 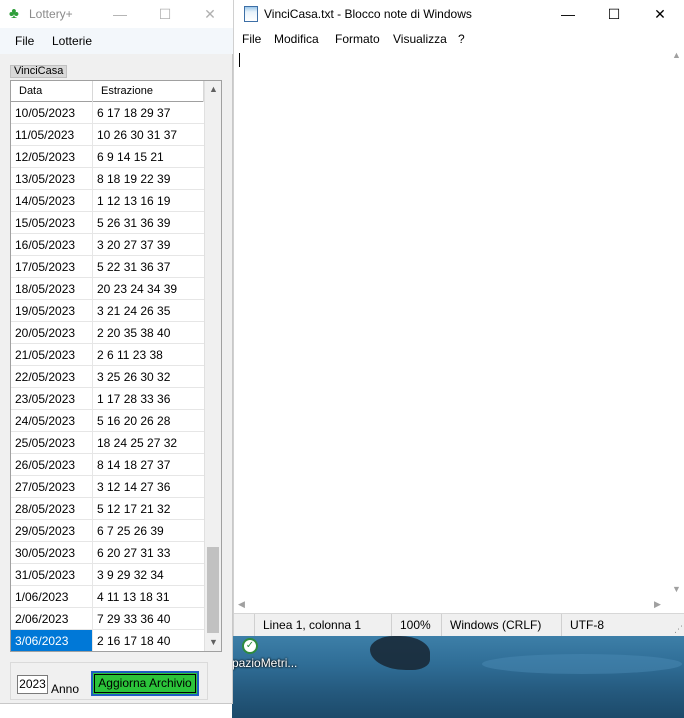 I want to click on table-row: 12/05/2023 6 9 14 15 21, so click(x=107, y=157).